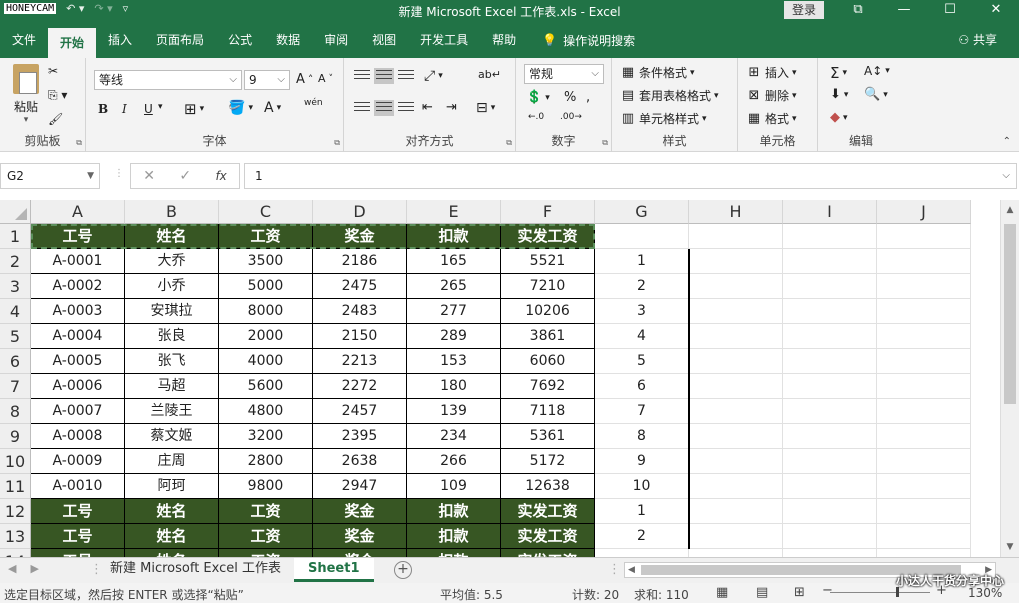 This screenshot has height=603, width=1019. I want to click on tab-review: 审阅, so click(336, 40).